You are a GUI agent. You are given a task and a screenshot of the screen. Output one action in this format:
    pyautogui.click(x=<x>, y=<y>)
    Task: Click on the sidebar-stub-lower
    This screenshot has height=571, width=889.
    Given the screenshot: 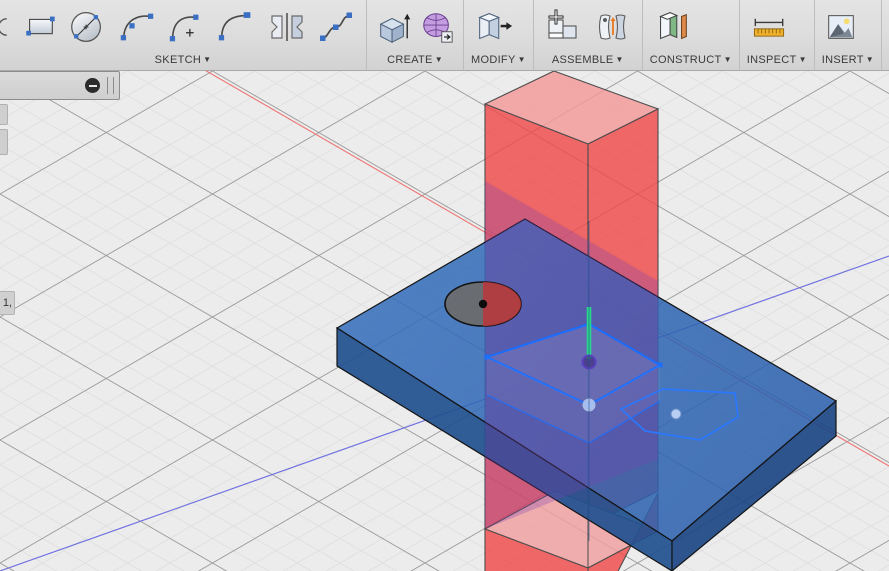 What is the action you would take?
    pyautogui.click(x=4, y=142)
    